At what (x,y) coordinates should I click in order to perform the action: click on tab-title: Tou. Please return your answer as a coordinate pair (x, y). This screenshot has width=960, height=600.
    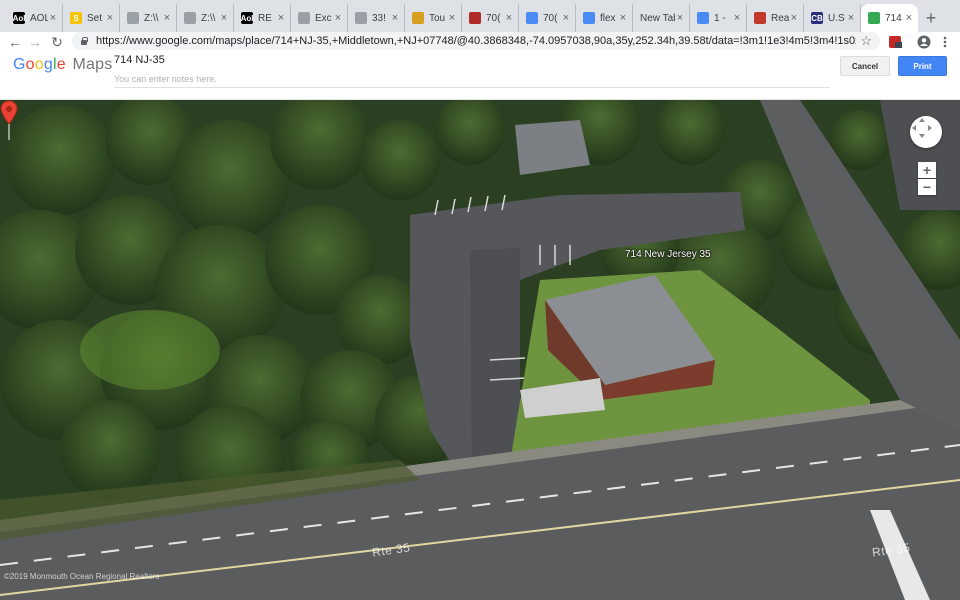
    Looking at the image, I should click on (437, 18).